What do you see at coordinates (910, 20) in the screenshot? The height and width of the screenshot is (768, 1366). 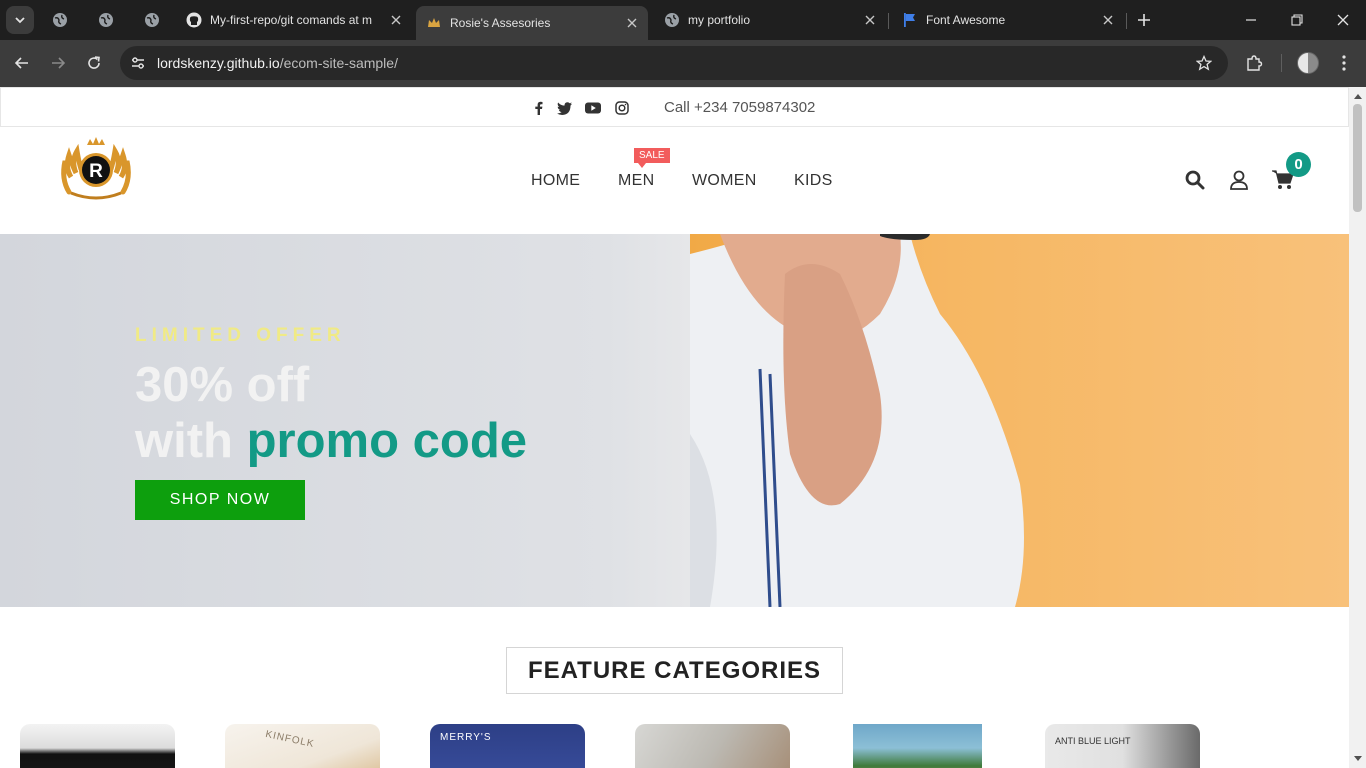 I see `flag-icon` at bounding box center [910, 20].